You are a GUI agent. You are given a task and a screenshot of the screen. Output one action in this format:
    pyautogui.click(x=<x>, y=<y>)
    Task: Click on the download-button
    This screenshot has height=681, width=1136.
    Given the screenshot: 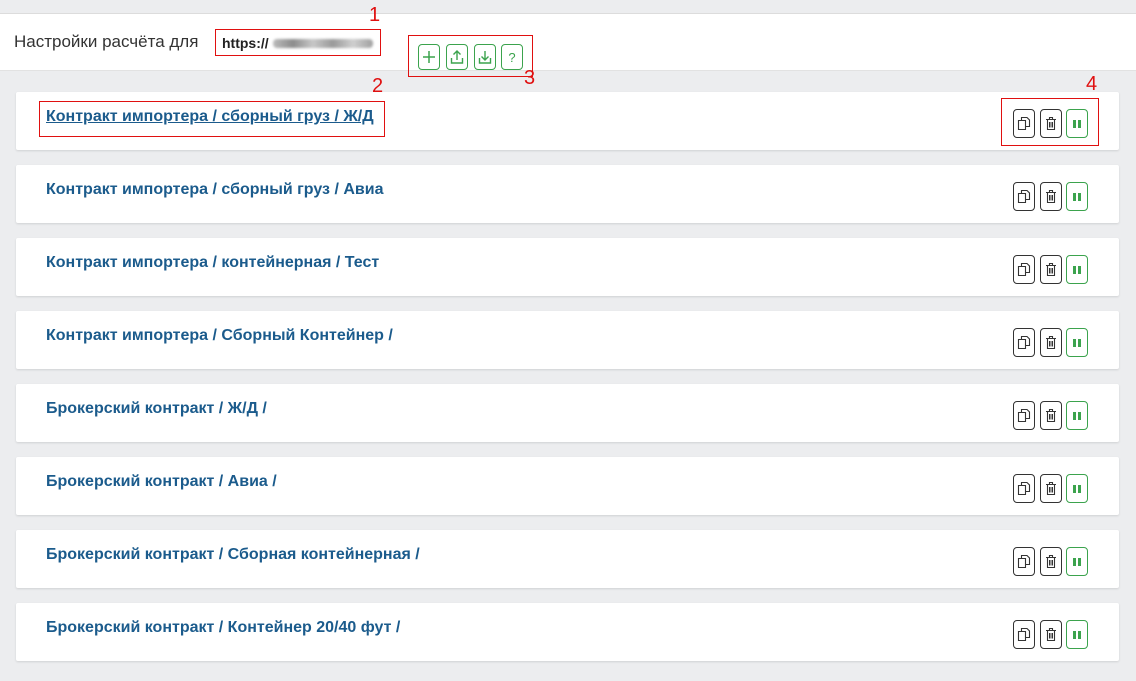 What is the action you would take?
    pyautogui.click(x=485, y=57)
    